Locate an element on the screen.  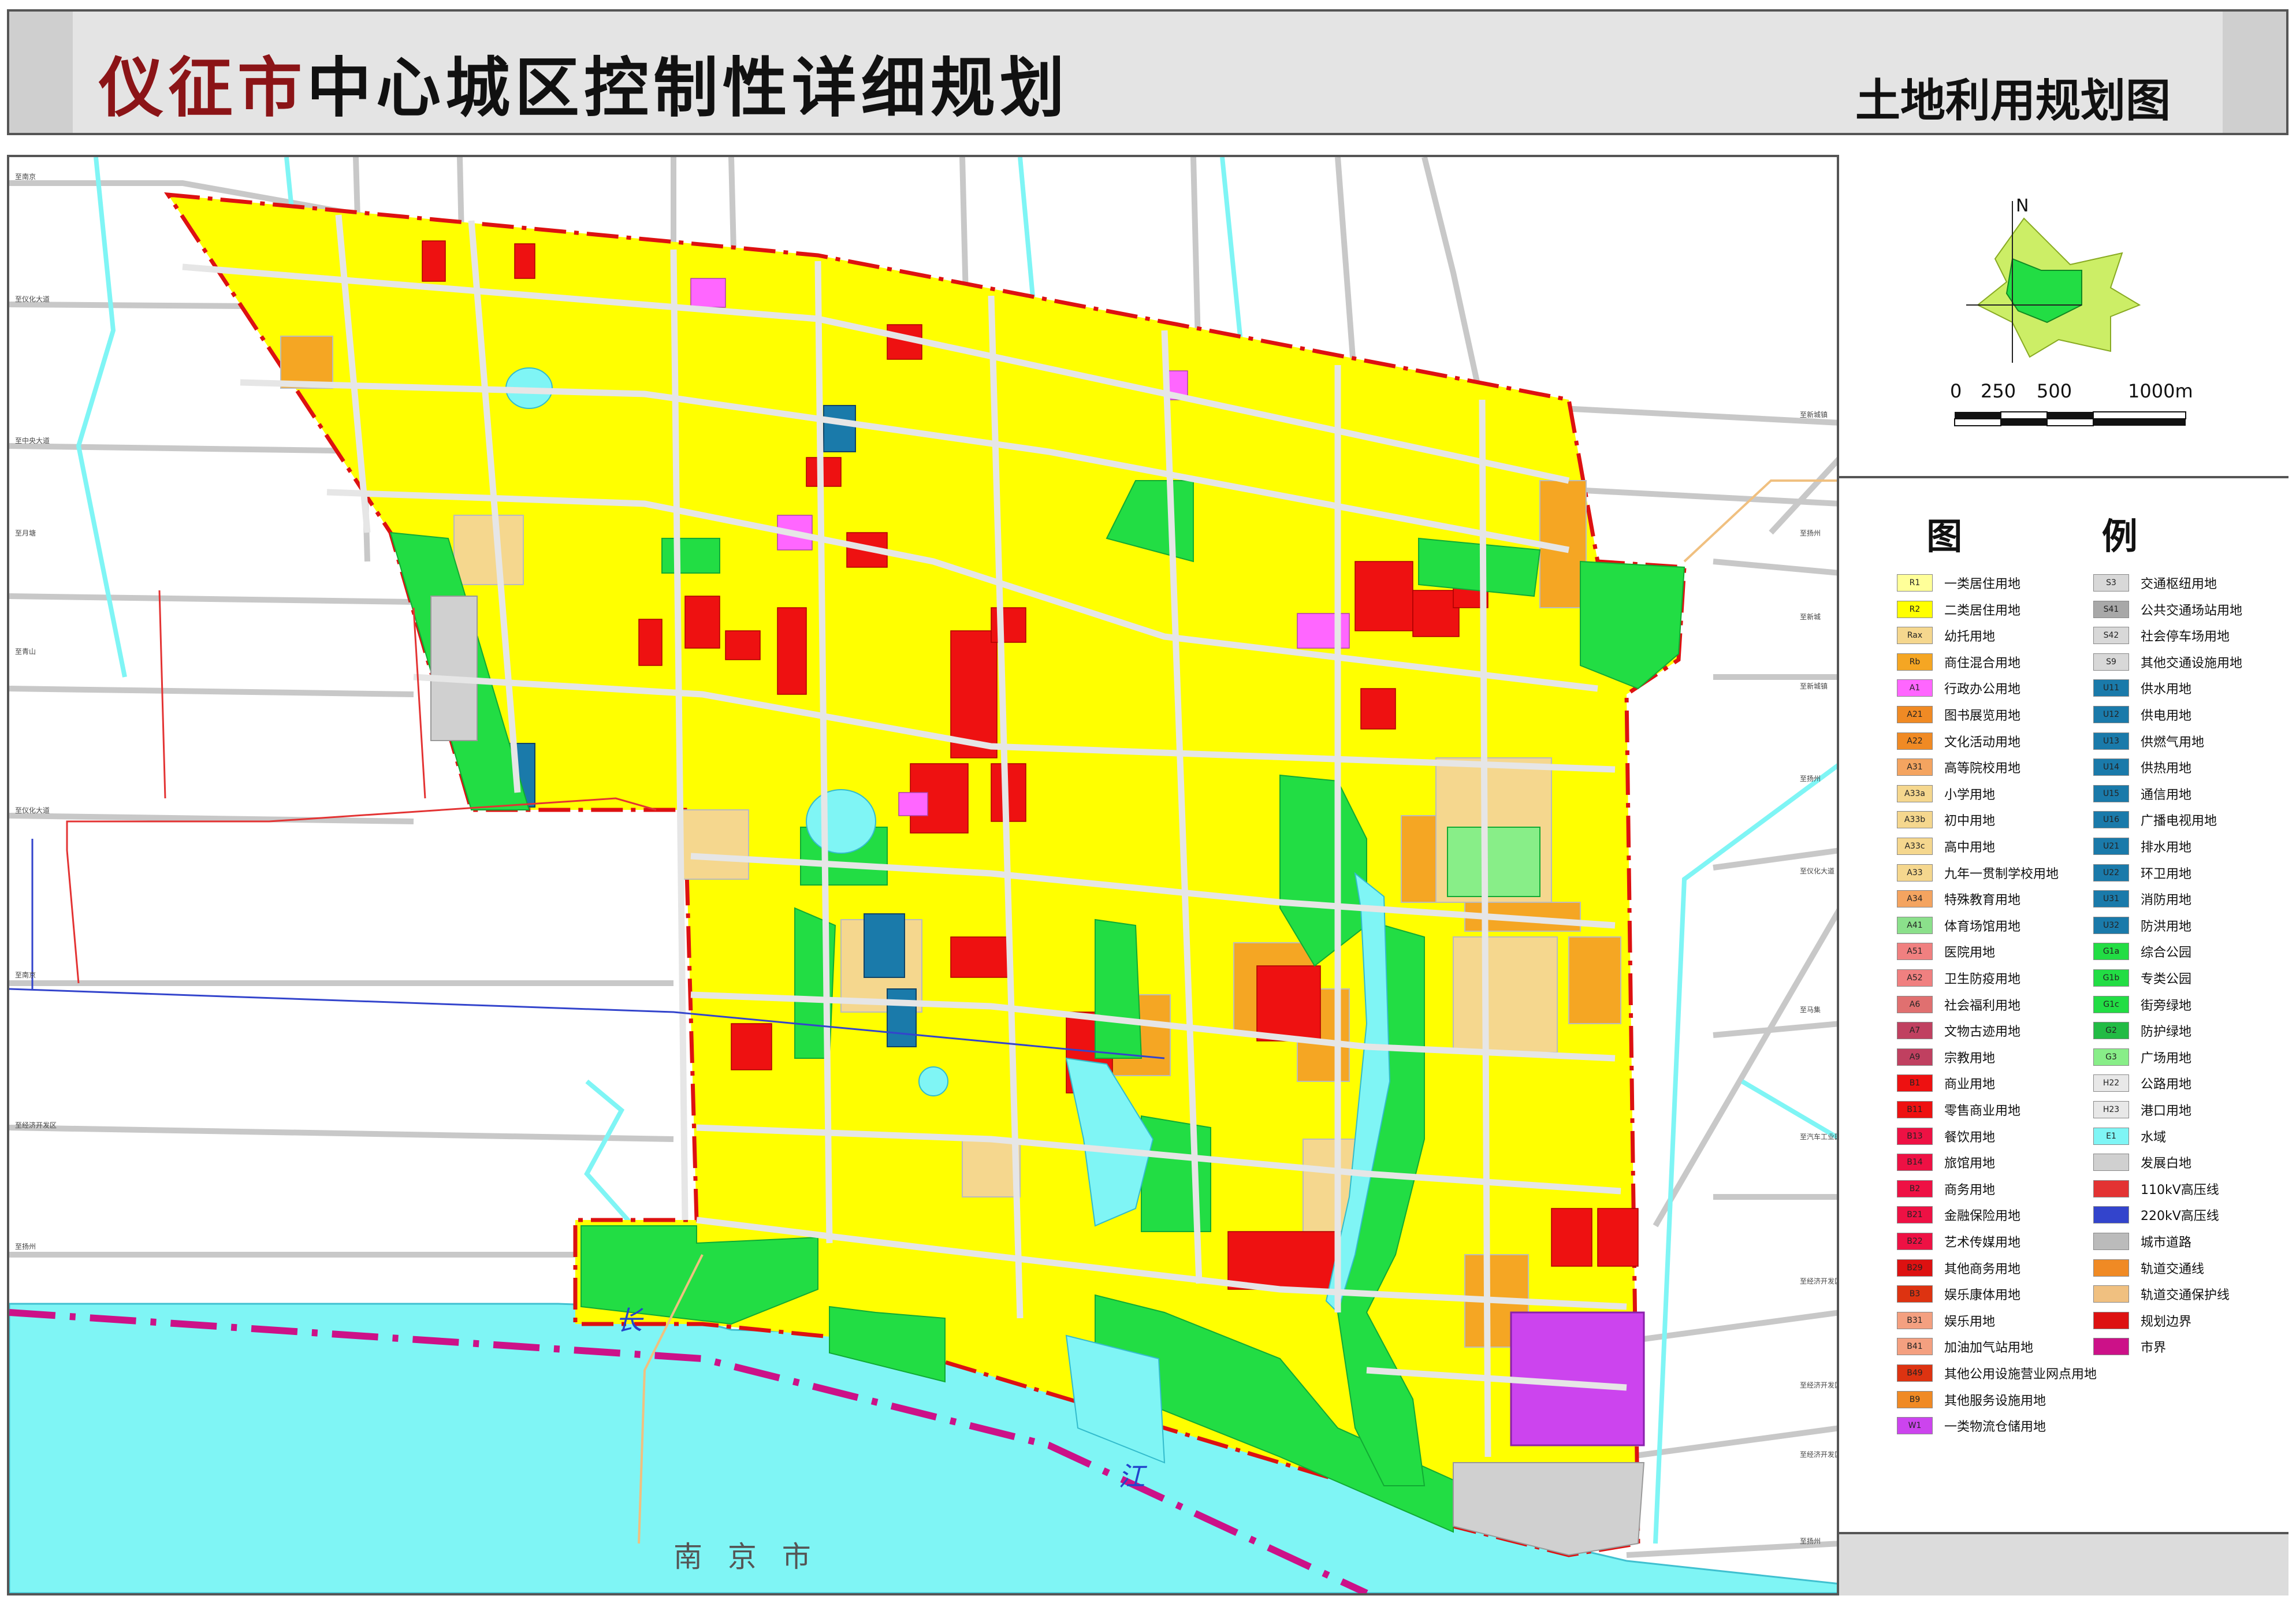
legend-swatch: B49 is located at coordinates (1915, 1373).